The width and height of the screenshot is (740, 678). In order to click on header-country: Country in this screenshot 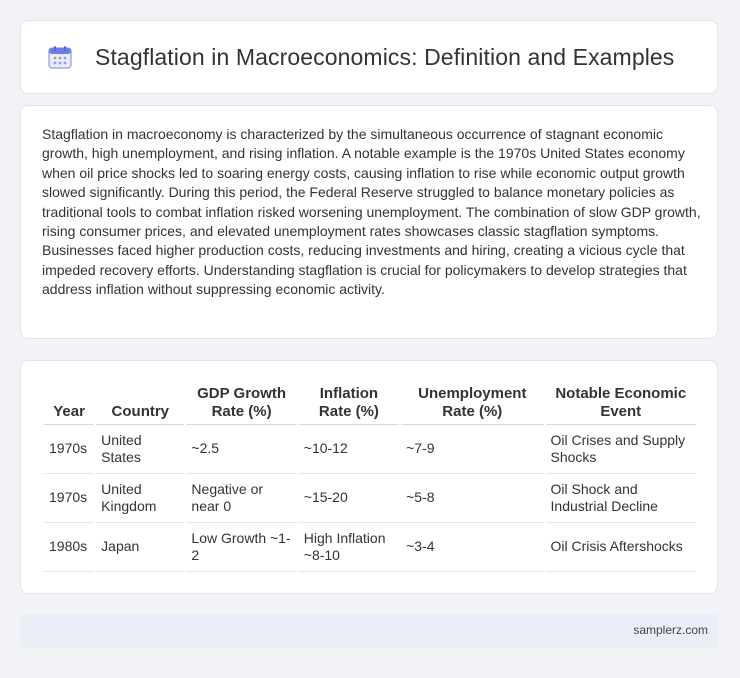, I will do `click(140, 404)`.